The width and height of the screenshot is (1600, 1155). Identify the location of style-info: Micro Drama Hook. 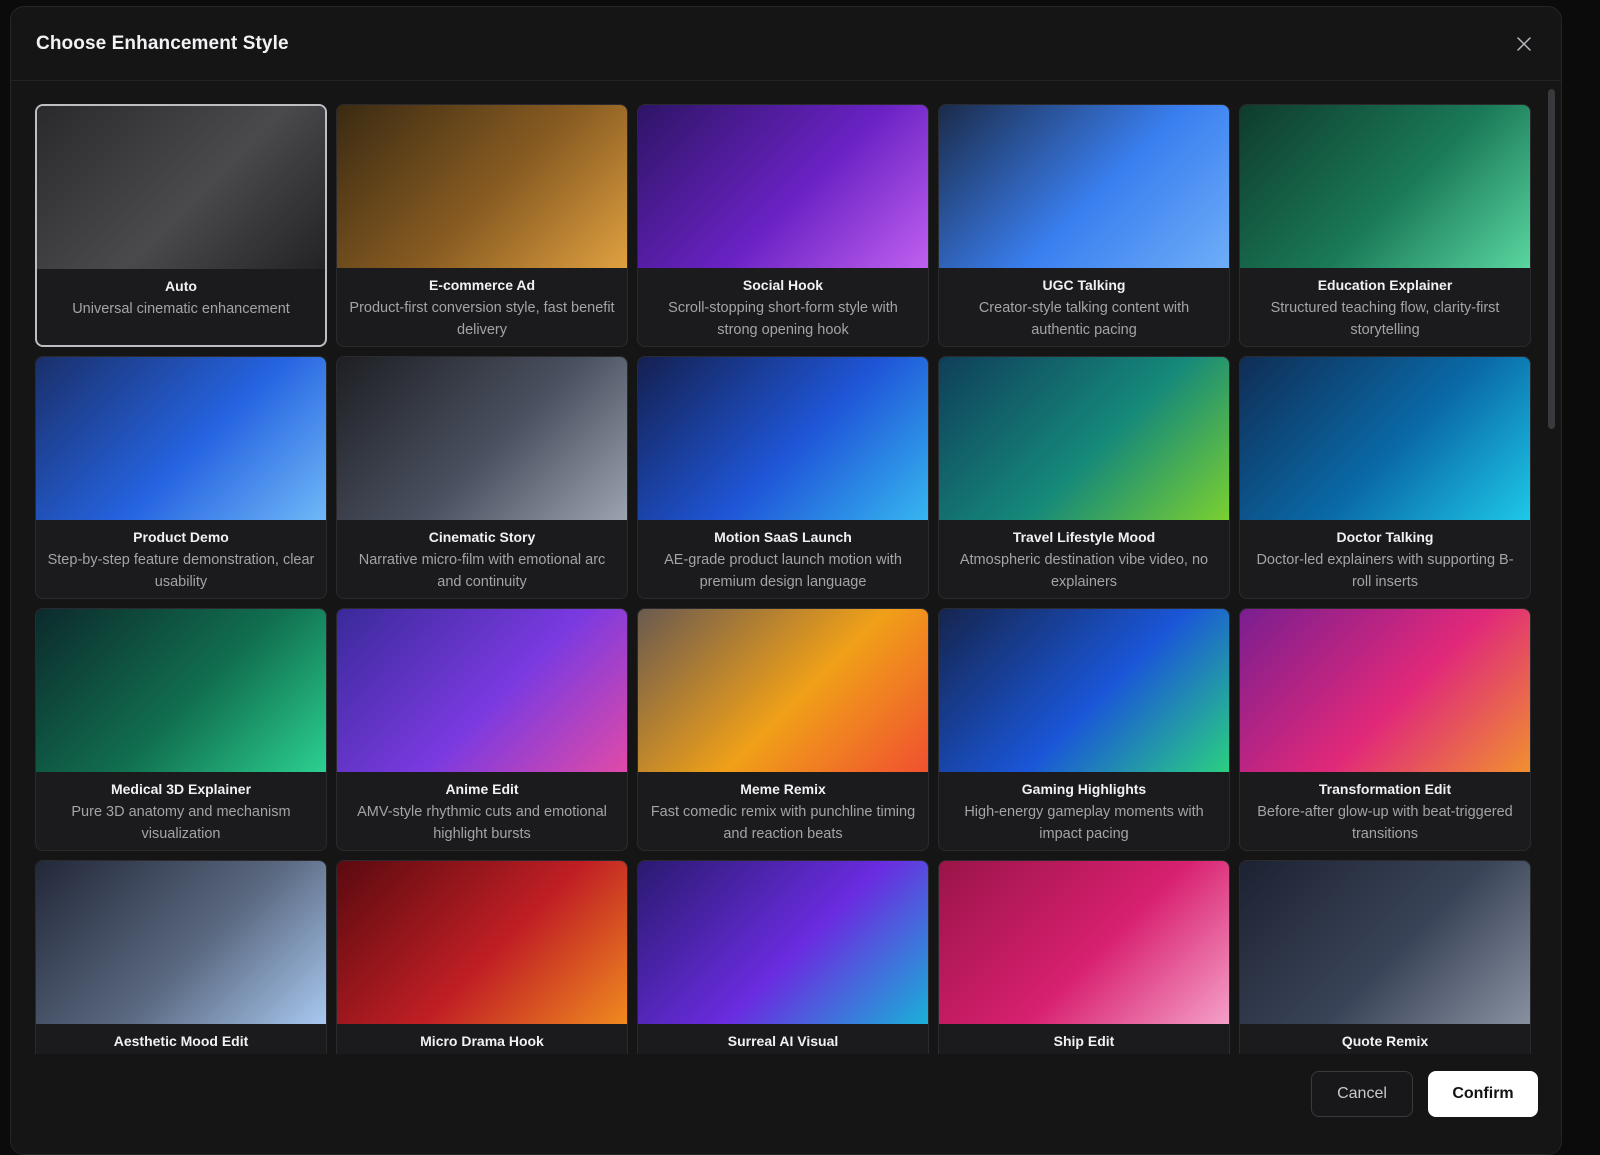
(482, 1037).